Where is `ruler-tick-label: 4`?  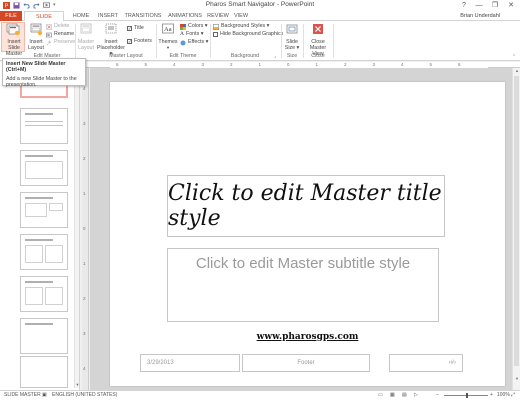
ruler-tick-label: 4 is located at coordinates (84, 88).